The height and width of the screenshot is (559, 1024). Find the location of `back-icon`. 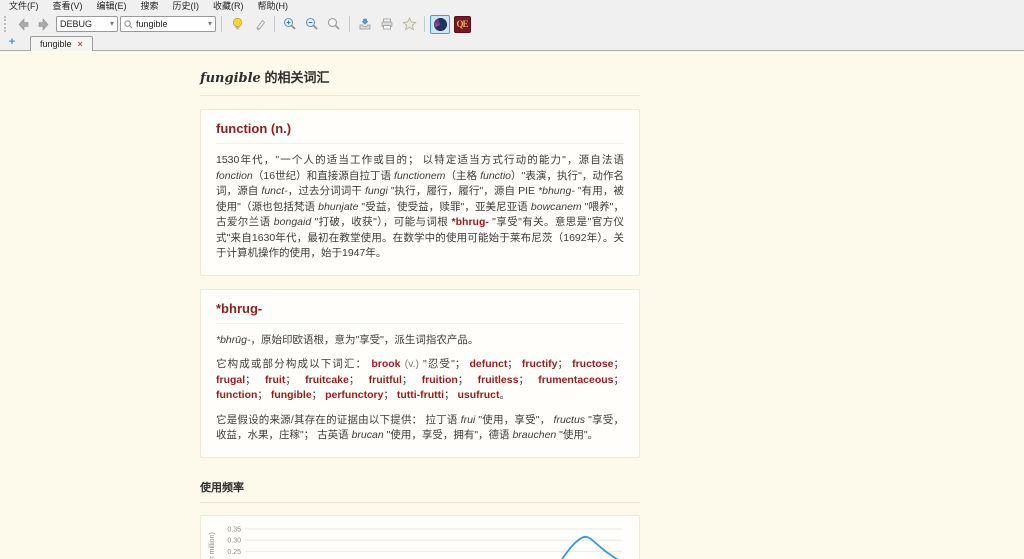

back-icon is located at coordinates (23, 24).